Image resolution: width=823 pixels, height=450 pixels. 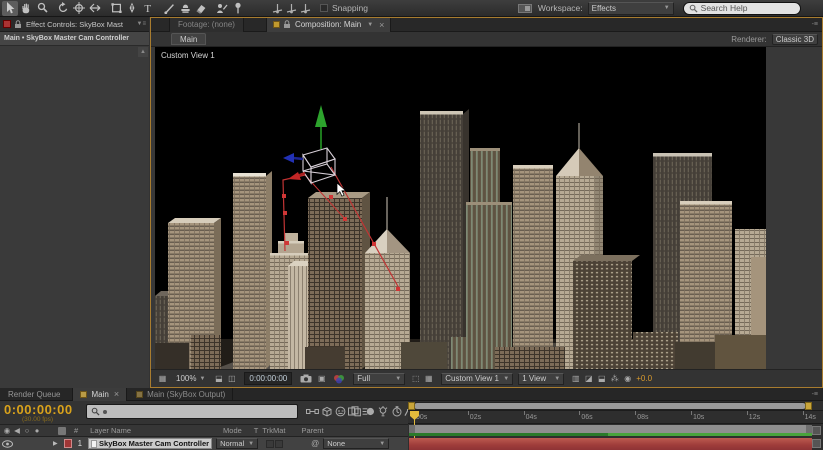 What do you see at coordinates (379, 378) in the screenshot?
I see `resolution-dropdown: Full ▼` at bounding box center [379, 378].